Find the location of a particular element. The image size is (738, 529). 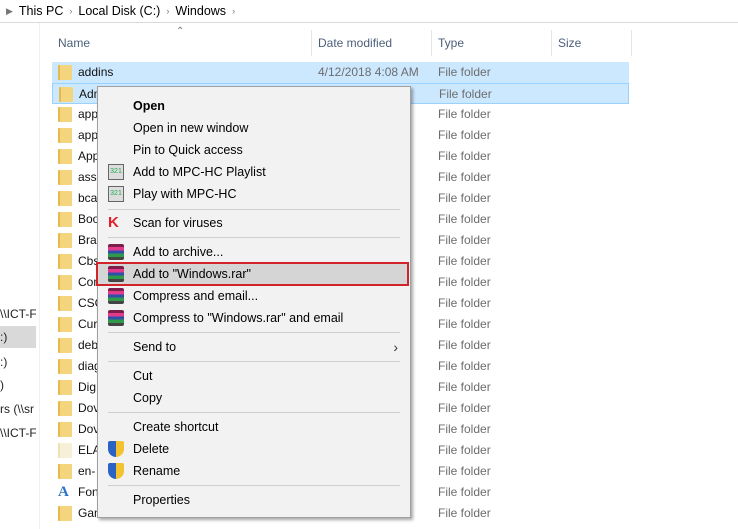

chevron-right-icon: ▶ is located at coordinates (9, 11).